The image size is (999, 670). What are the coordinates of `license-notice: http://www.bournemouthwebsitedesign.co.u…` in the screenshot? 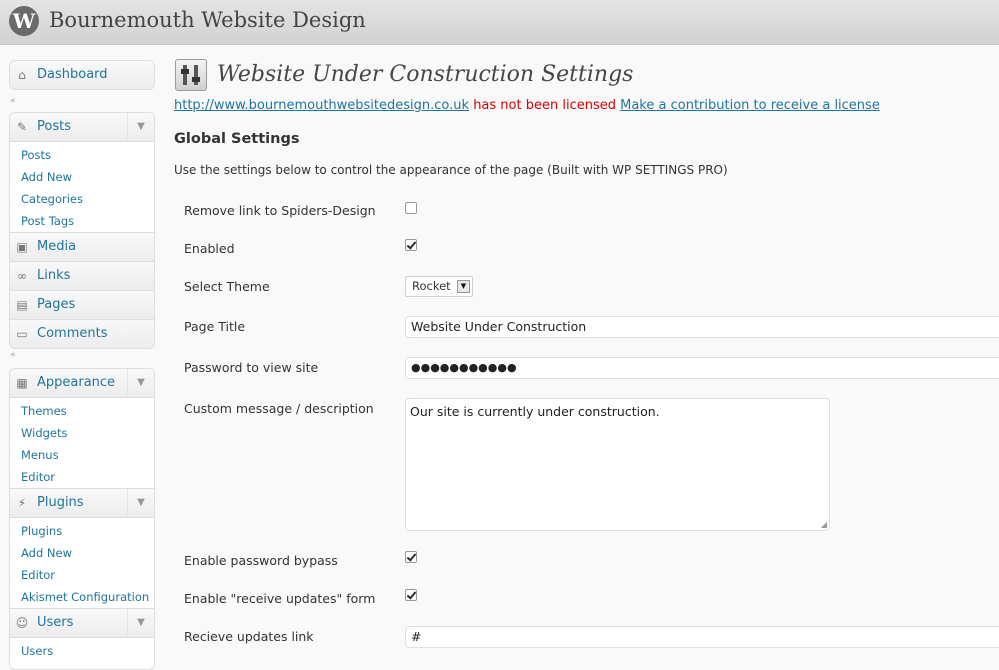 It's located at (527, 105).